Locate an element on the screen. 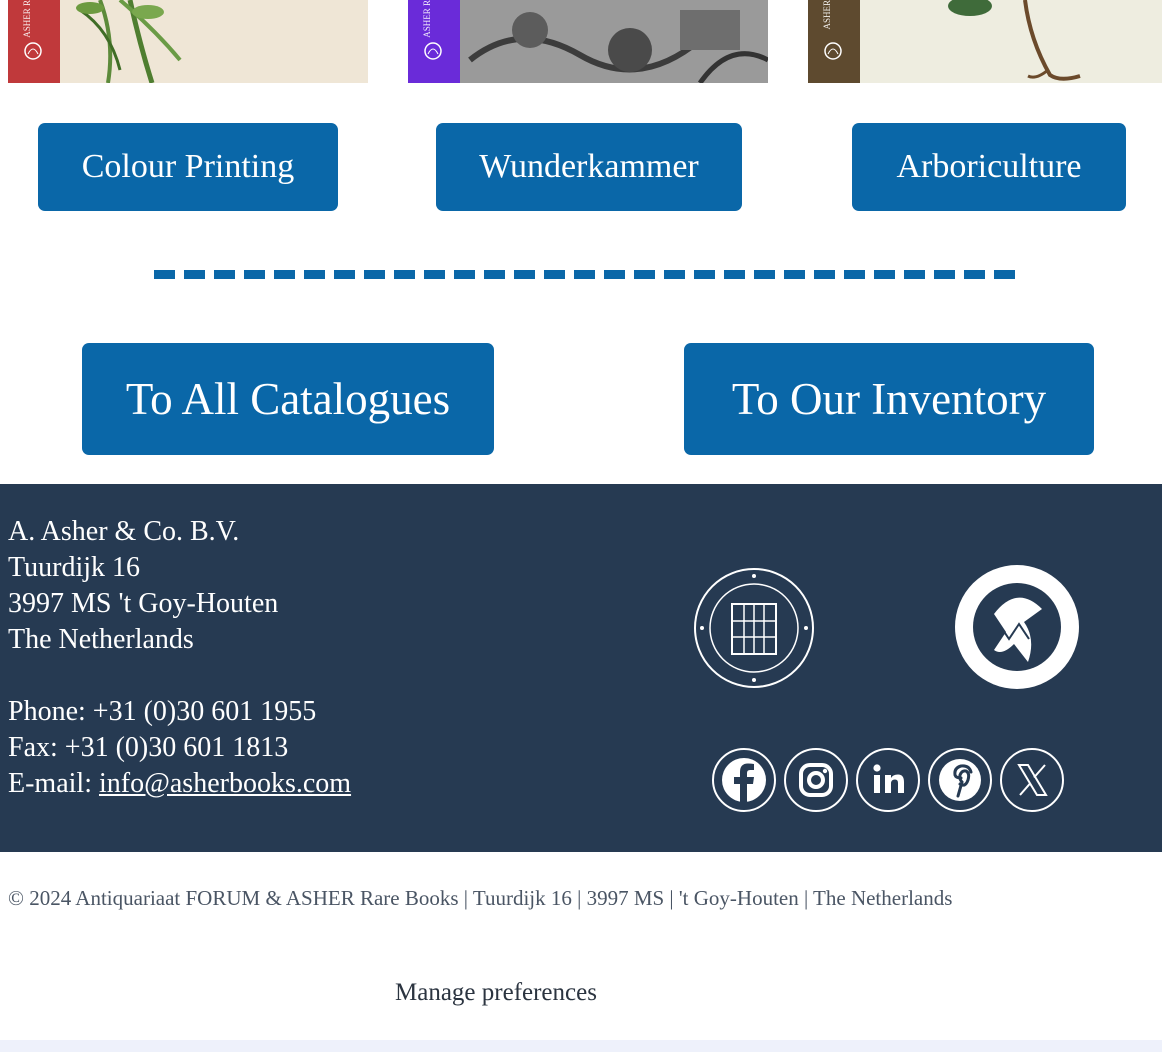 The image size is (1162, 1052). manage-preferences-link: Manage preferences is located at coordinates (496, 993).